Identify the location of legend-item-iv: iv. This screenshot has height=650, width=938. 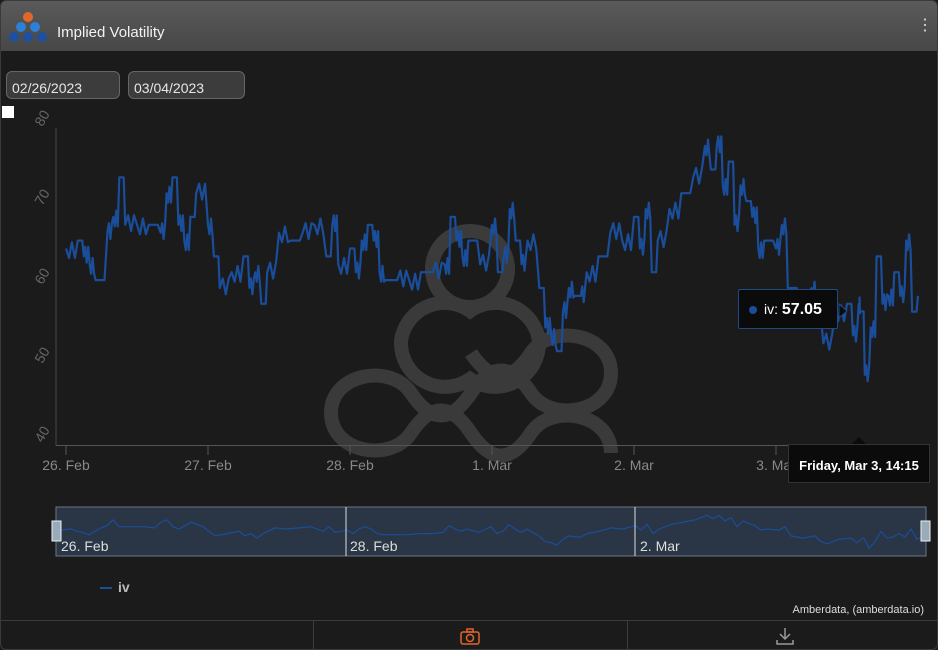
(115, 587).